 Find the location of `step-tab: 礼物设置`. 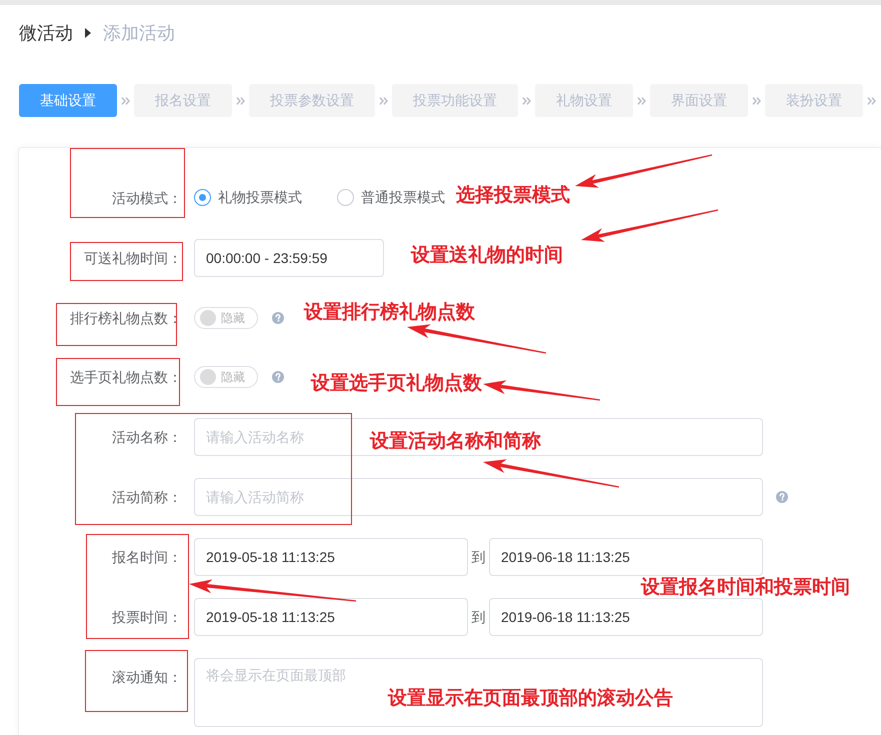

step-tab: 礼物设置 is located at coordinates (584, 100).